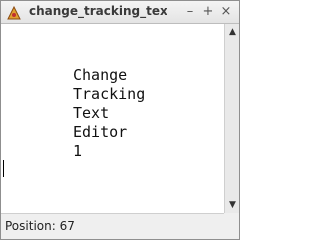 Image resolution: width=320 pixels, height=240 pixels. I want to click on vertical-scrollbar: ▲ ▼, so click(231, 118).